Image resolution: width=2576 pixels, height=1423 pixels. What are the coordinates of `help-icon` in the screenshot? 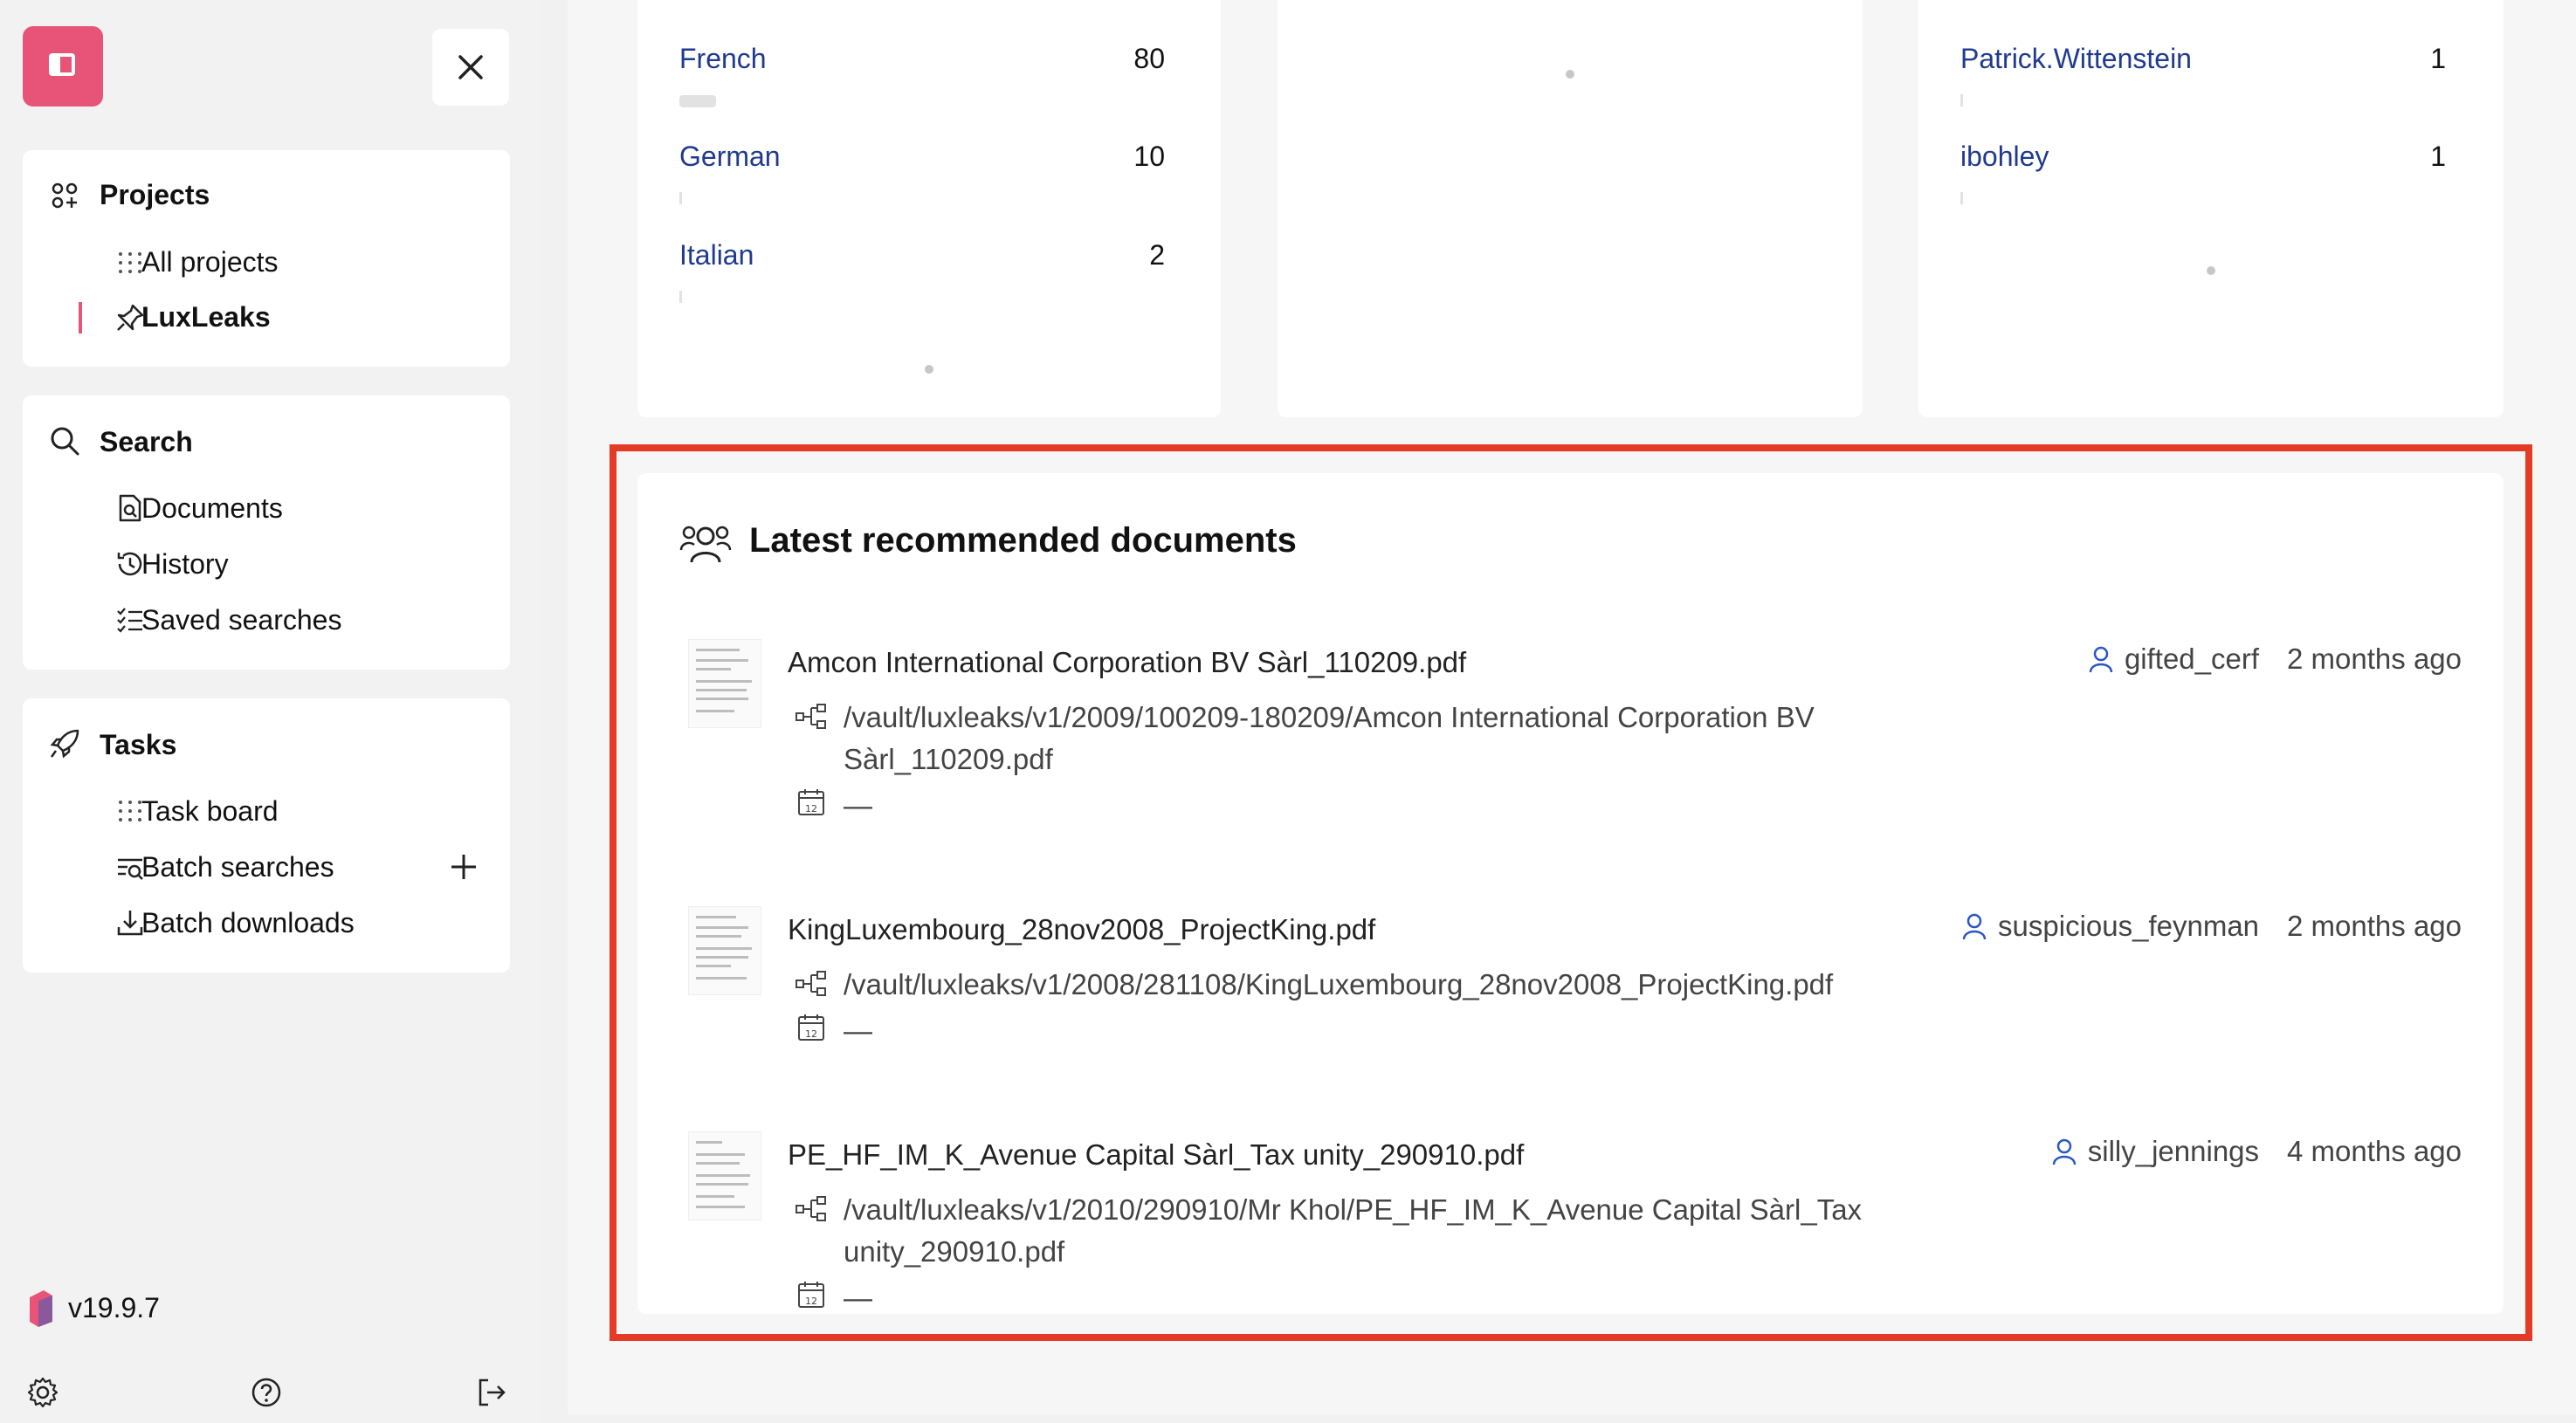 It's located at (266, 1392).